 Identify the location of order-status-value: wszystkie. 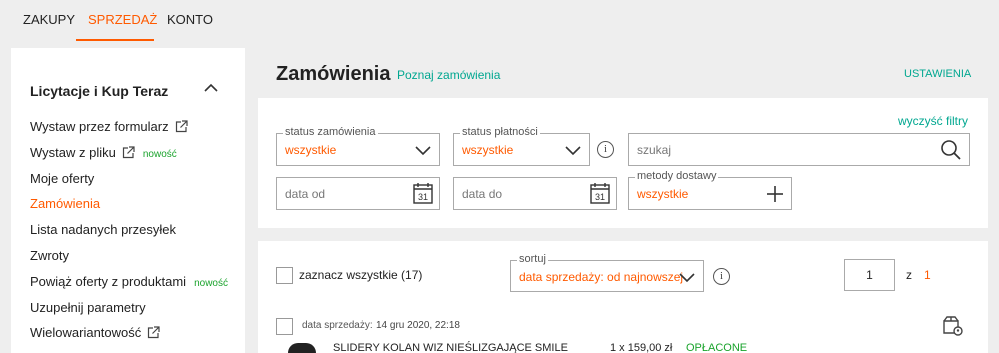
(311, 150).